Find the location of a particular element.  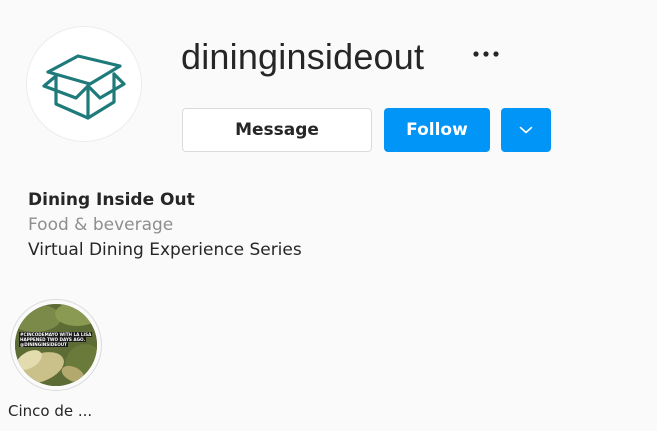

chevron-down-icon is located at coordinates (526, 130).